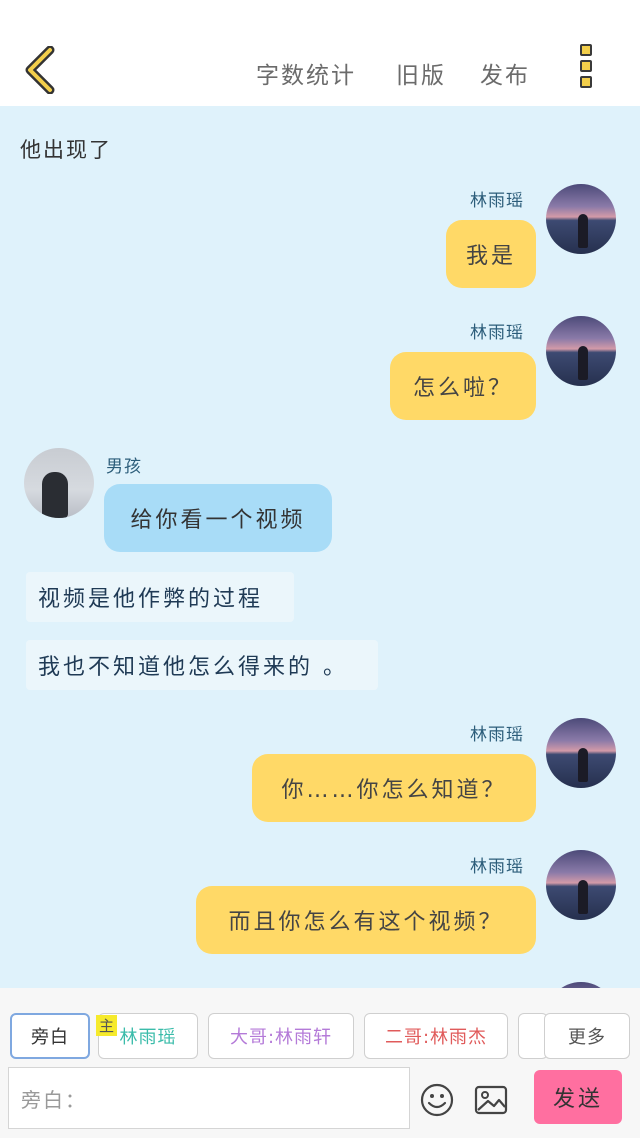  I want to click on narration-bubble: 我也不知道他怎么得来的 。, so click(202, 665).